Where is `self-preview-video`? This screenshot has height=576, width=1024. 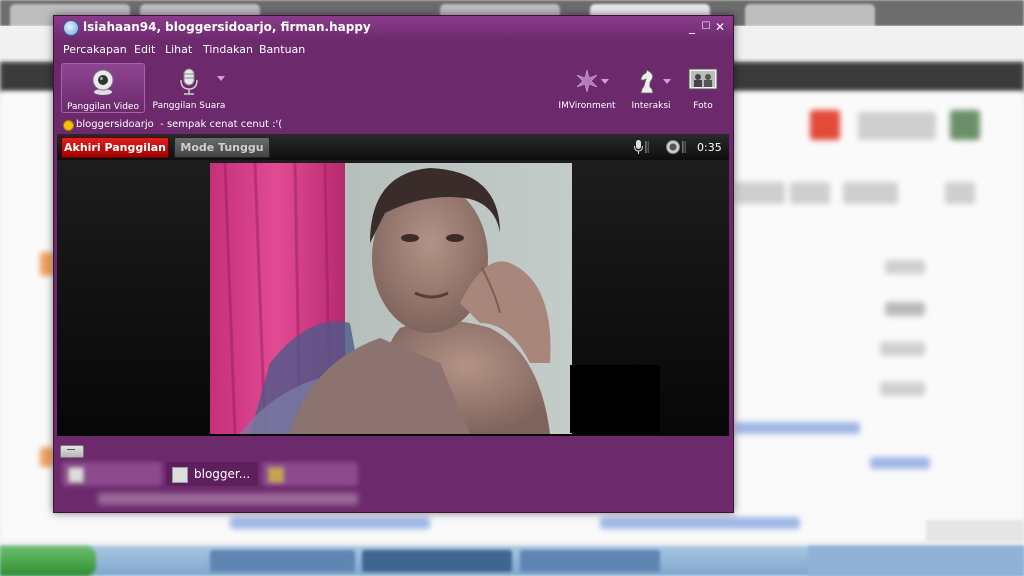
self-preview-video is located at coordinates (615, 399).